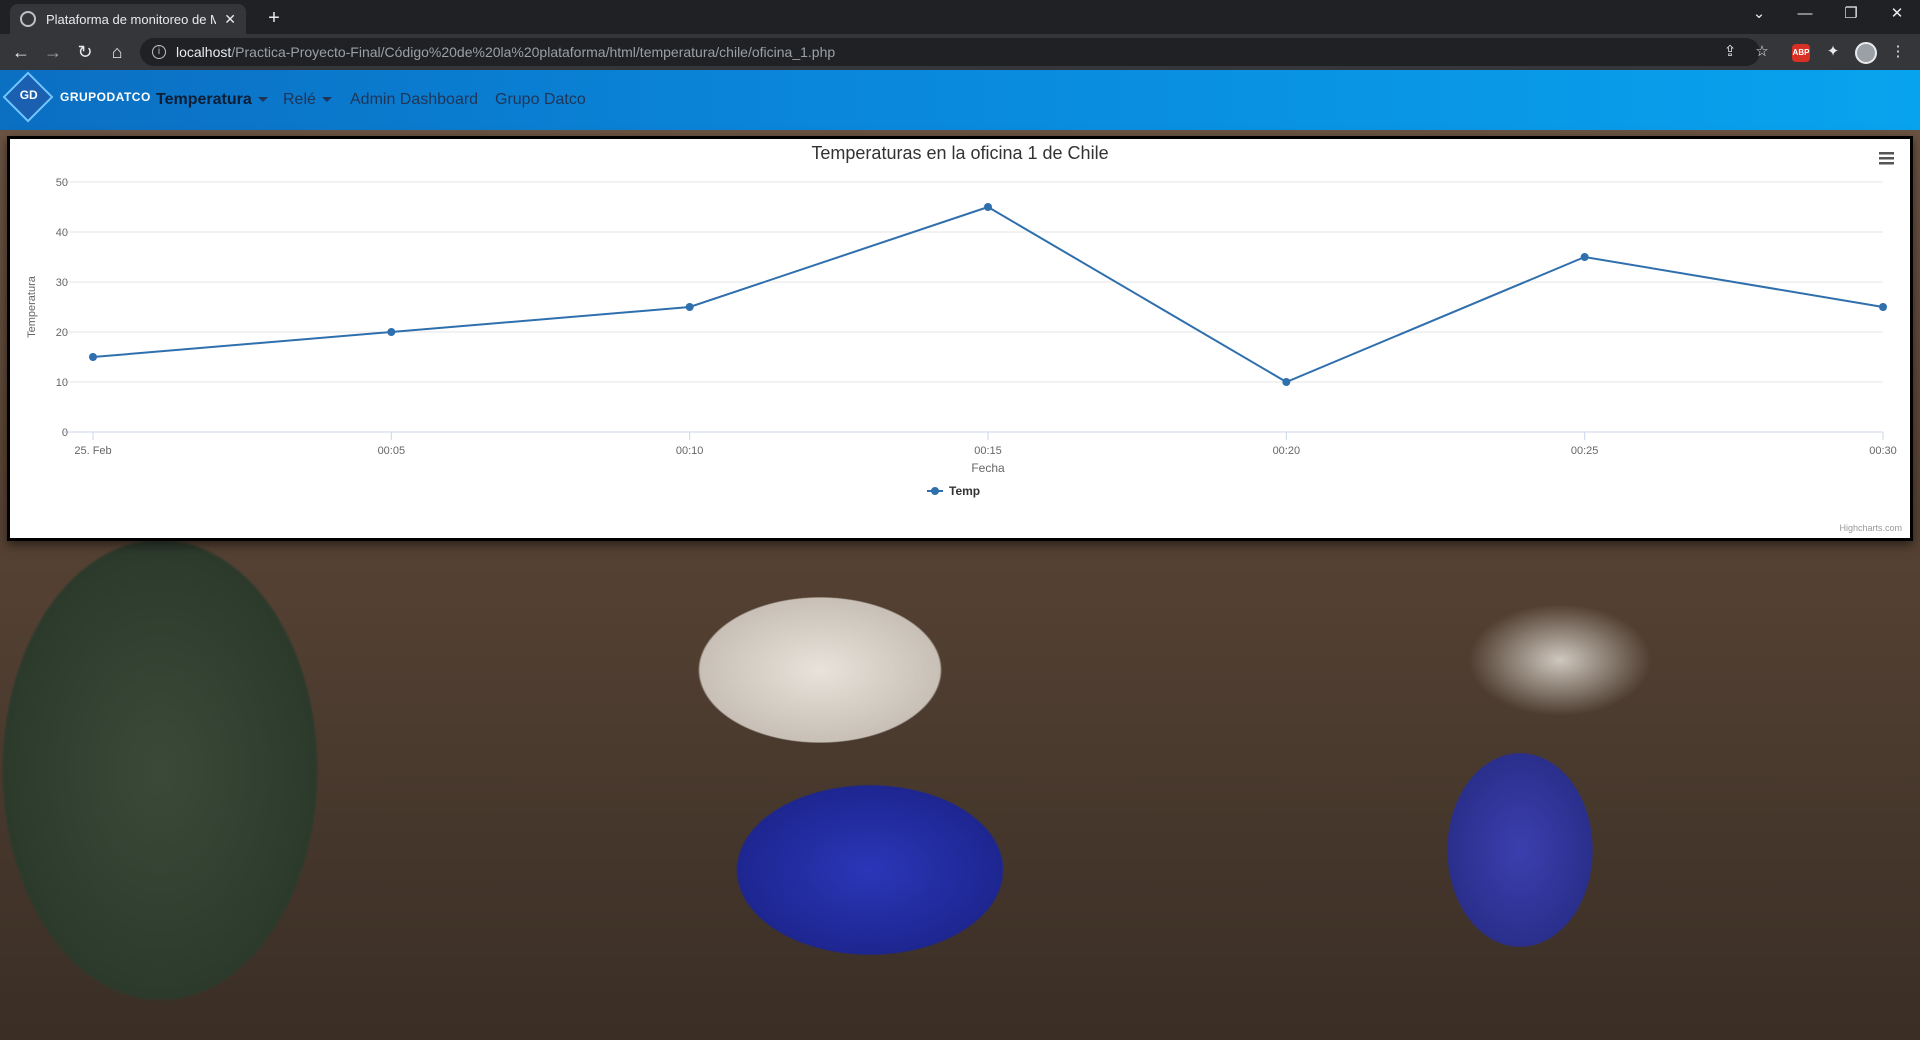 This screenshot has width=1920, height=1040. Describe the element at coordinates (28, 19) in the screenshot. I see `globe-icon` at that location.